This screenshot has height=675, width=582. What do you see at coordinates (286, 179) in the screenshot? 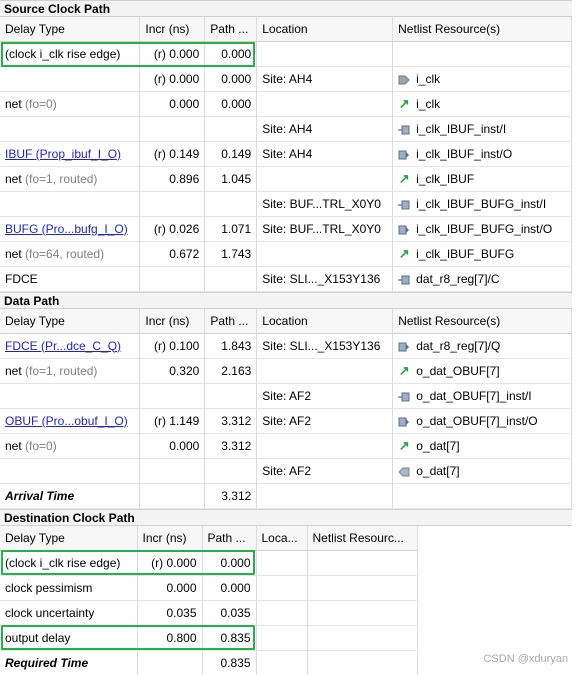
I see `table-row: net (fo=1, routed) 0.896 1.045 ↗ i_clk_IBUF` at bounding box center [286, 179].